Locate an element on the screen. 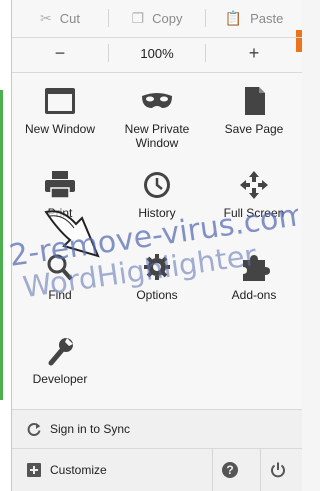 This screenshot has height=491, width=320. printer-icon is located at coordinates (60, 185).